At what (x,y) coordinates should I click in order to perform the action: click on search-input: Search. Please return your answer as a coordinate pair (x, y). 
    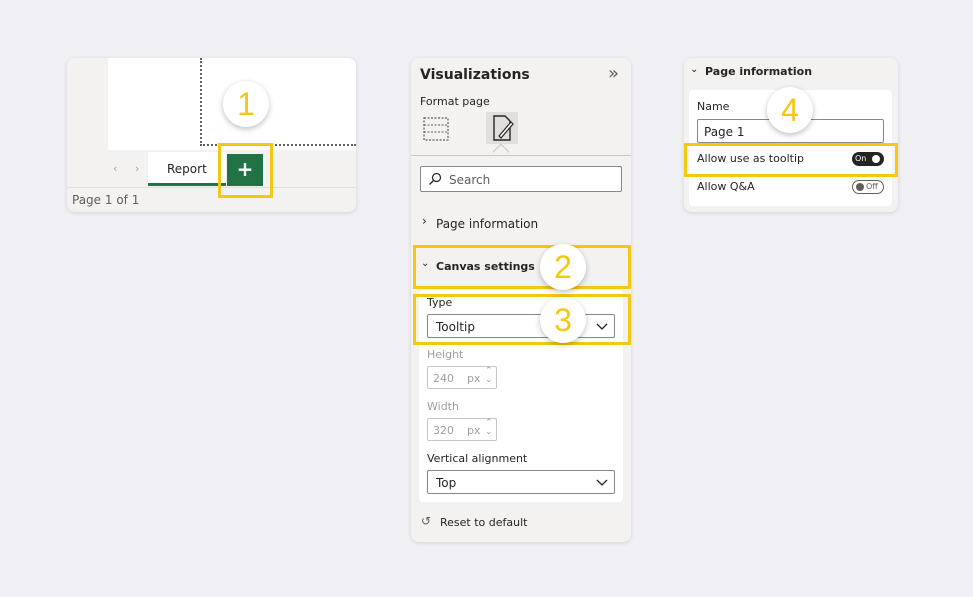
    Looking at the image, I should click on (521, 179).